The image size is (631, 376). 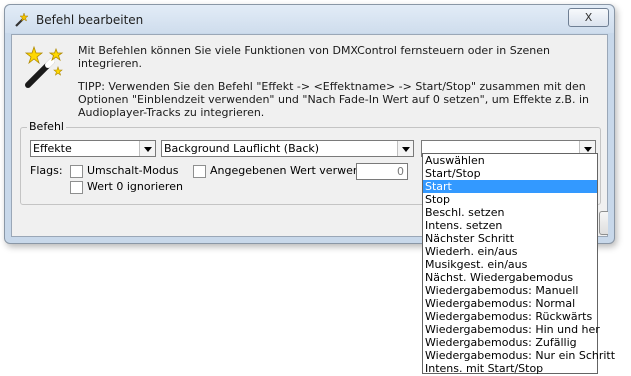 What do you see at coordinates (510, 199) in the screenshot?
I see `dropdown-option: Stop` at bounding box center [510, 199].